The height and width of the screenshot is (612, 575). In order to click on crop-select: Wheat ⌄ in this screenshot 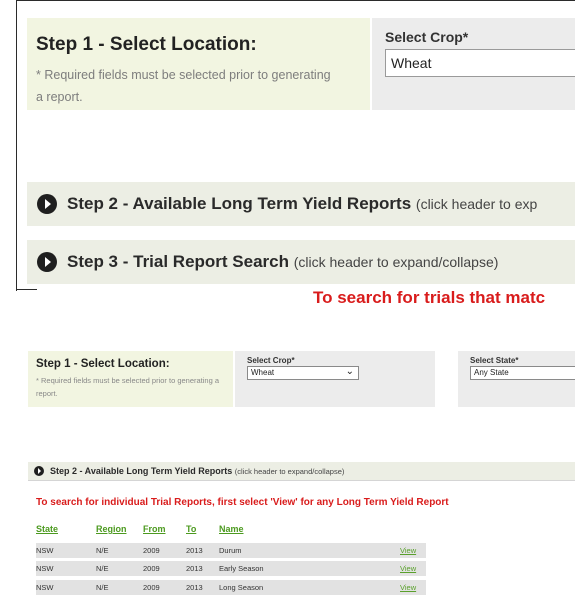, I will do `click(303, 373)`.